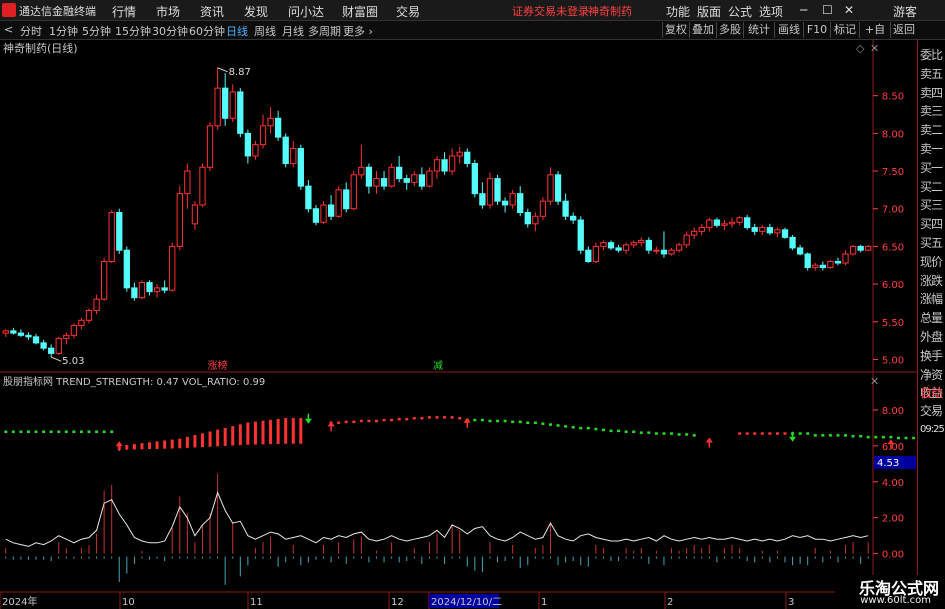 This screenshot has width=945, height=609. What do you see at coordinates (397, 602) in the screenshot?
I see `x-axis-label: 12` at bounding box center [397, 602].